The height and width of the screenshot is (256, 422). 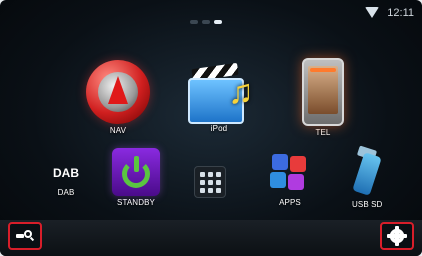 I want to click on app-label-apps: APPS, so click(x=290, y=202).